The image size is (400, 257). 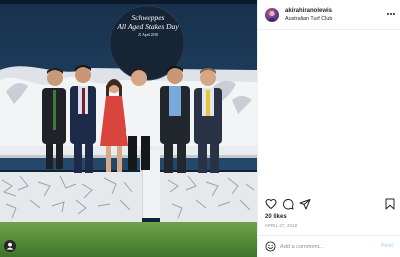 I want to click on avatar-image, so click(x=272, y=15).